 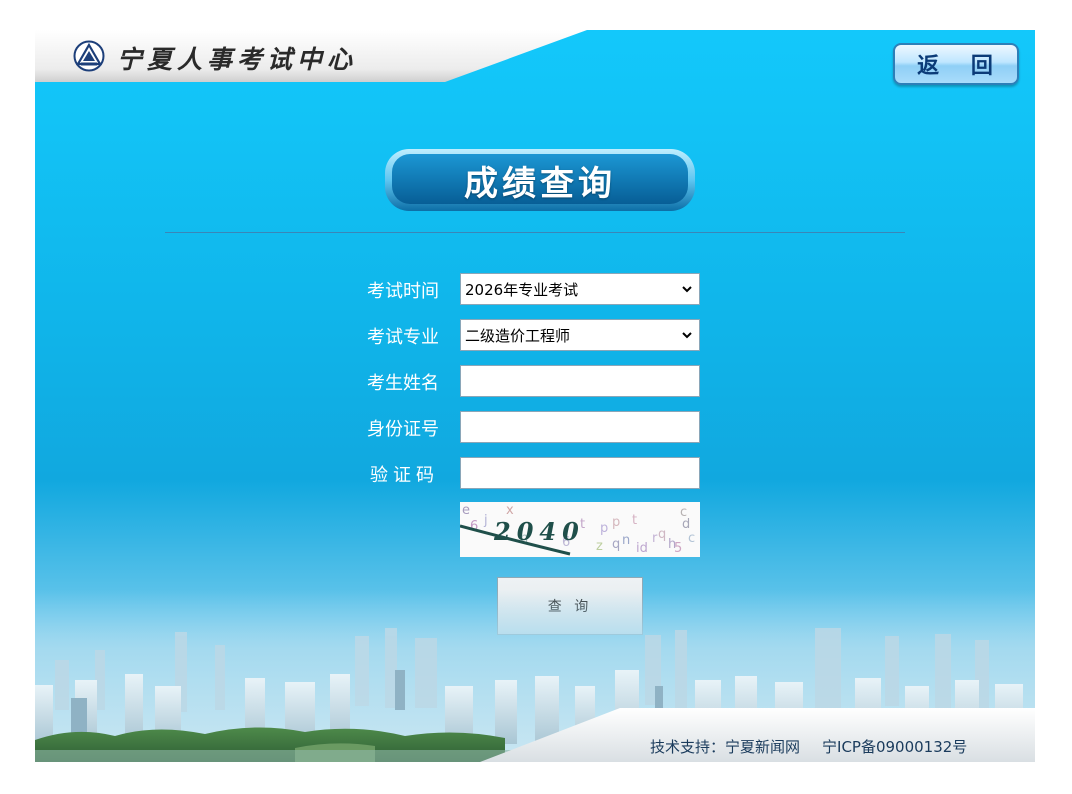 What do you see at coordinates (626, 540) in the screenshot?
I see `svg-text: n` at bounding box center [626, 540].